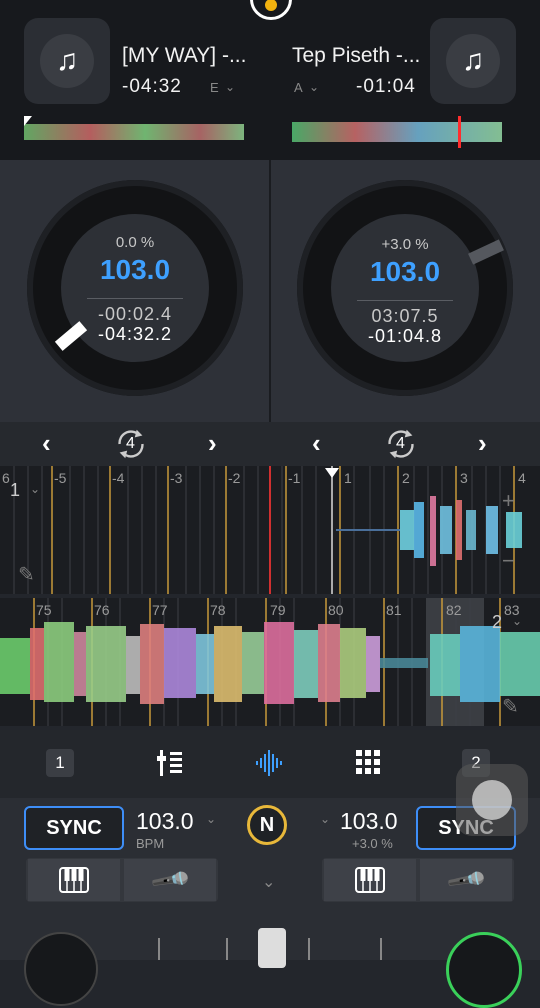  Describe the element at coordinates (60, 478) in the screenshot. I see `beat-label: -5` at that location.